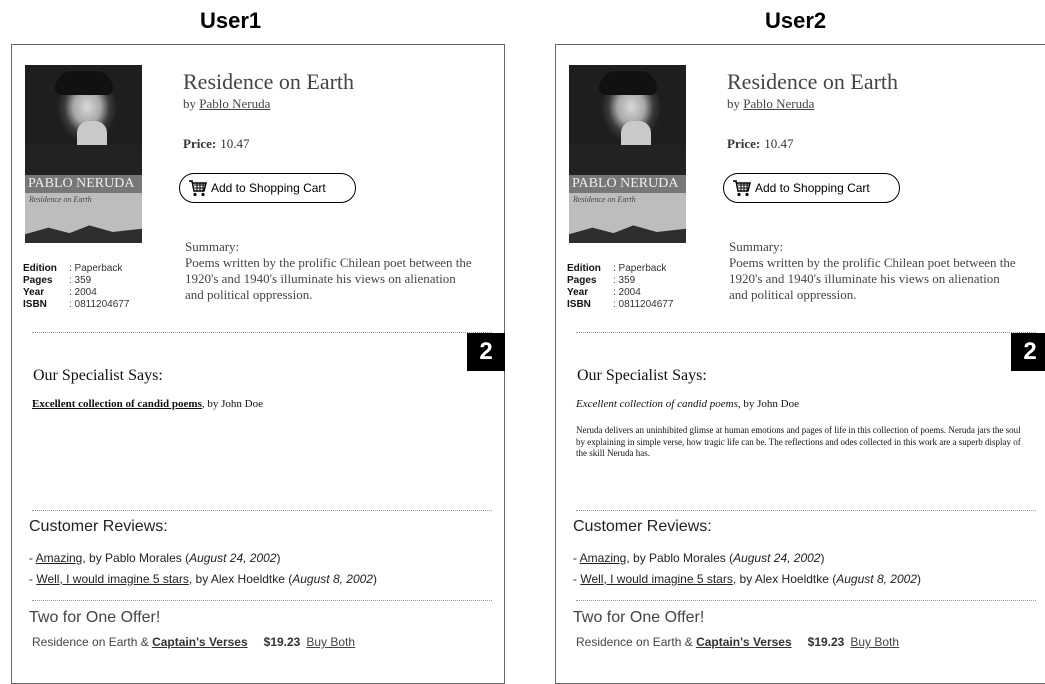 The width and height of the screenshot is (1045, 684). What do you see at coordinates (117, 404) in the screenshot?
I see `specialist-review-link: Excellent collection of candid poems` at bounding box center [117, 404].